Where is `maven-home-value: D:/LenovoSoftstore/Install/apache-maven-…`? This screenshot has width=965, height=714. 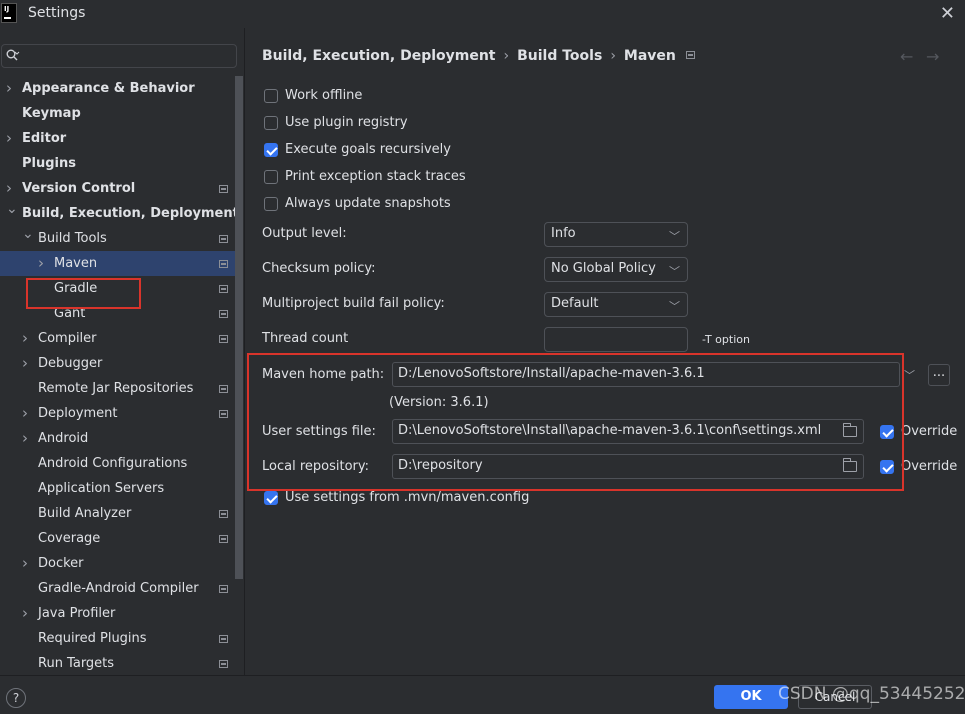 maven-home-value: D:/LenovoSoftstore/Install/apache-maven-… is located at coordinates (551, 373).